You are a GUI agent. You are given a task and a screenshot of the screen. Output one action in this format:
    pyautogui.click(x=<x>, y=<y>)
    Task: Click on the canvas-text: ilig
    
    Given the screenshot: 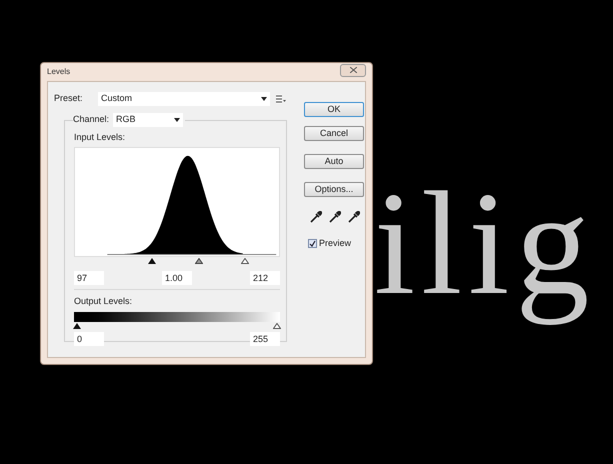 What is the action you would take?
    pyautogui.click(x=485, y=244)
    